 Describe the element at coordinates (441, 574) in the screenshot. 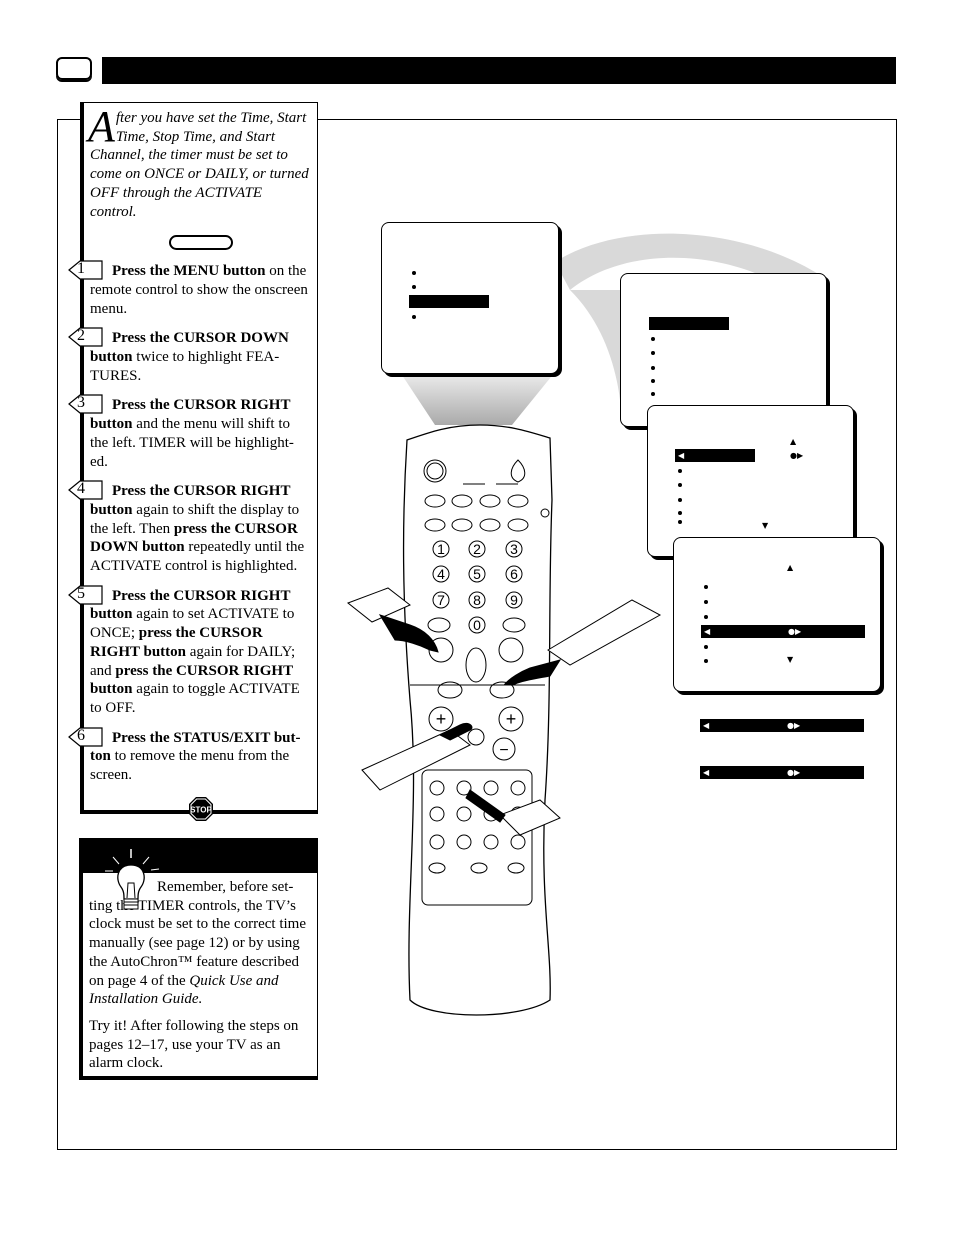

I see `digit-label: 4` at that location.